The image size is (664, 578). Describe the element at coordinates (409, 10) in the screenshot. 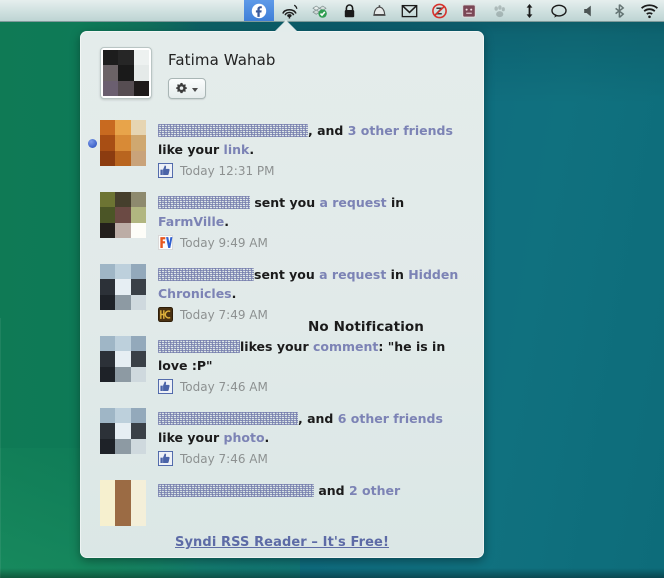

I see `menubar-gmail-envelope-icon` at that location.